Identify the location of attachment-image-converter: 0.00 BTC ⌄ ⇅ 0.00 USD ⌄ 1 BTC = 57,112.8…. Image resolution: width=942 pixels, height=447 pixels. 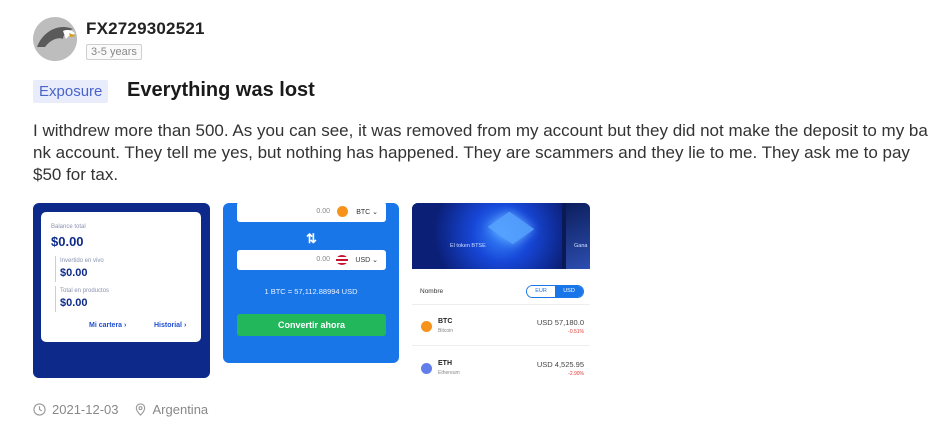
(311, 283).